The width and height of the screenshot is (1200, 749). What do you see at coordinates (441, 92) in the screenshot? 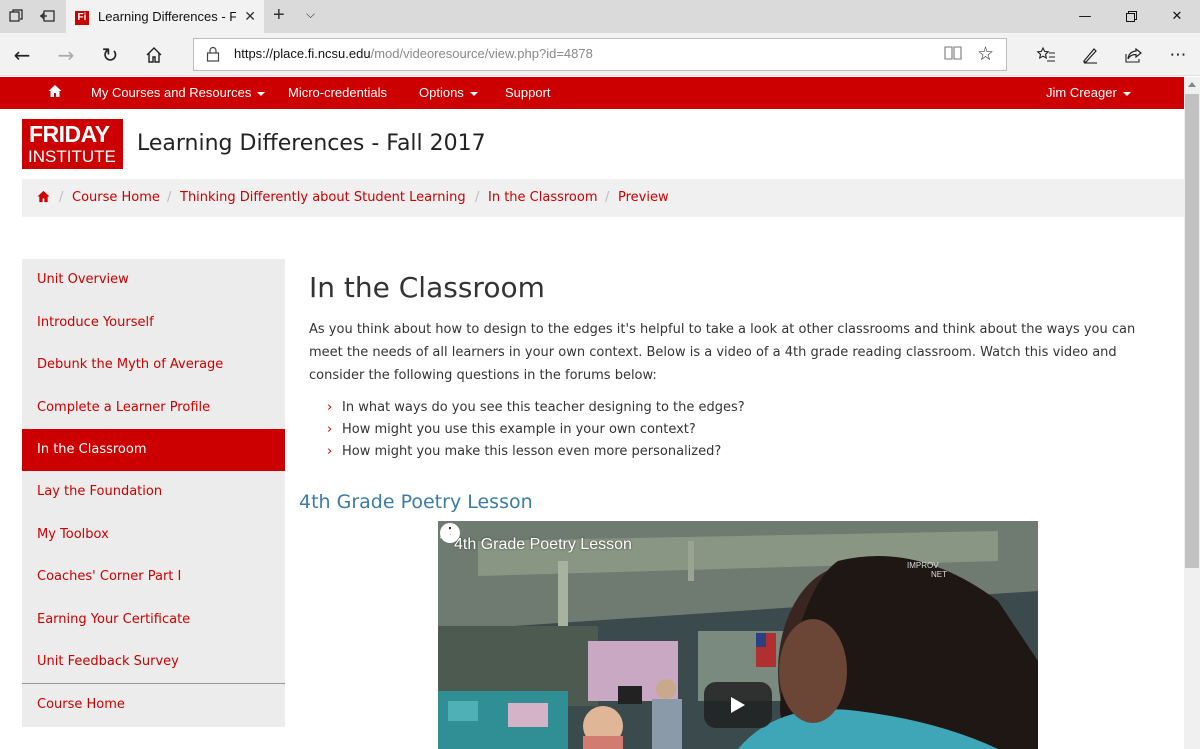
I see `nav-options-label: Options` at bounding box center [441, 92].